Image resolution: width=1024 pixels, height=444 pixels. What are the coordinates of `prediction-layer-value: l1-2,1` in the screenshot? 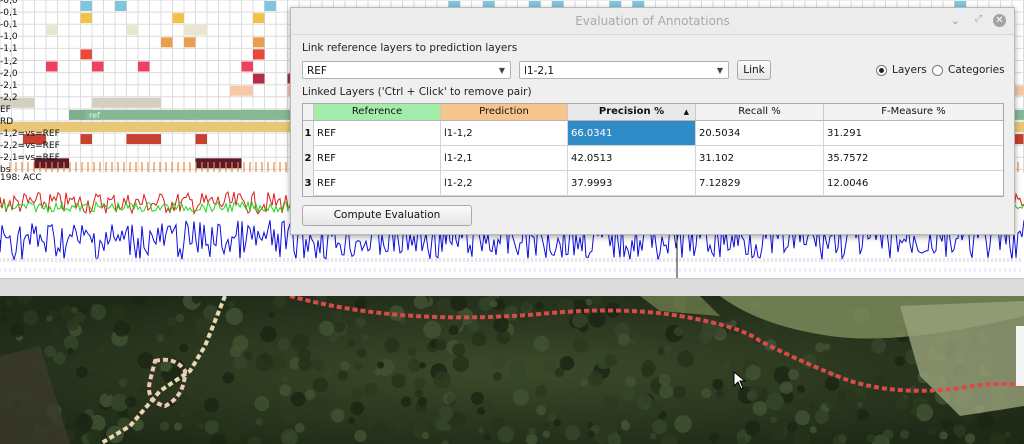 It's located at (539, 71).